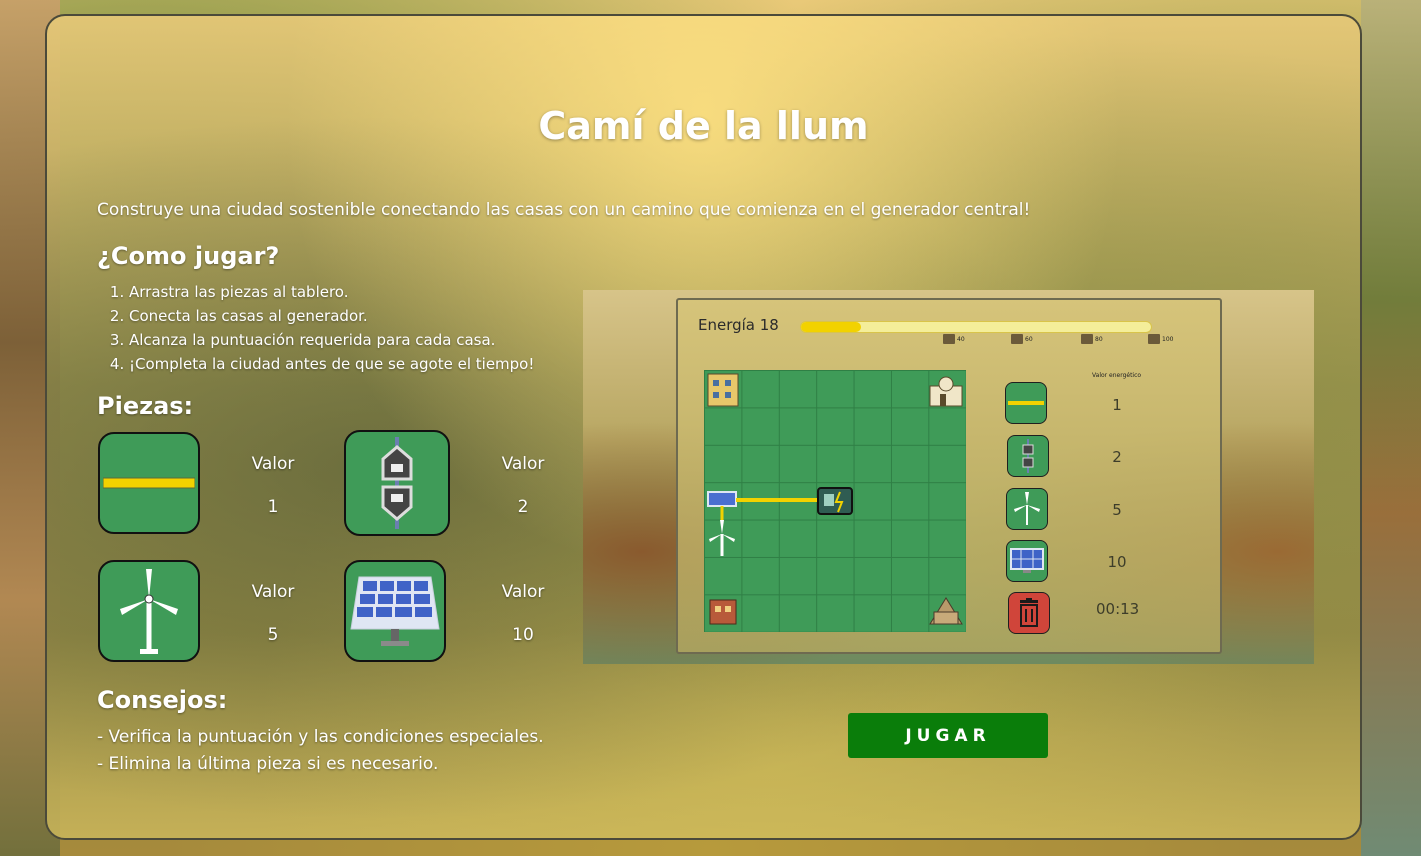 The image size is (1421, 856). I want to click on board-pieces, so click(835, 499).